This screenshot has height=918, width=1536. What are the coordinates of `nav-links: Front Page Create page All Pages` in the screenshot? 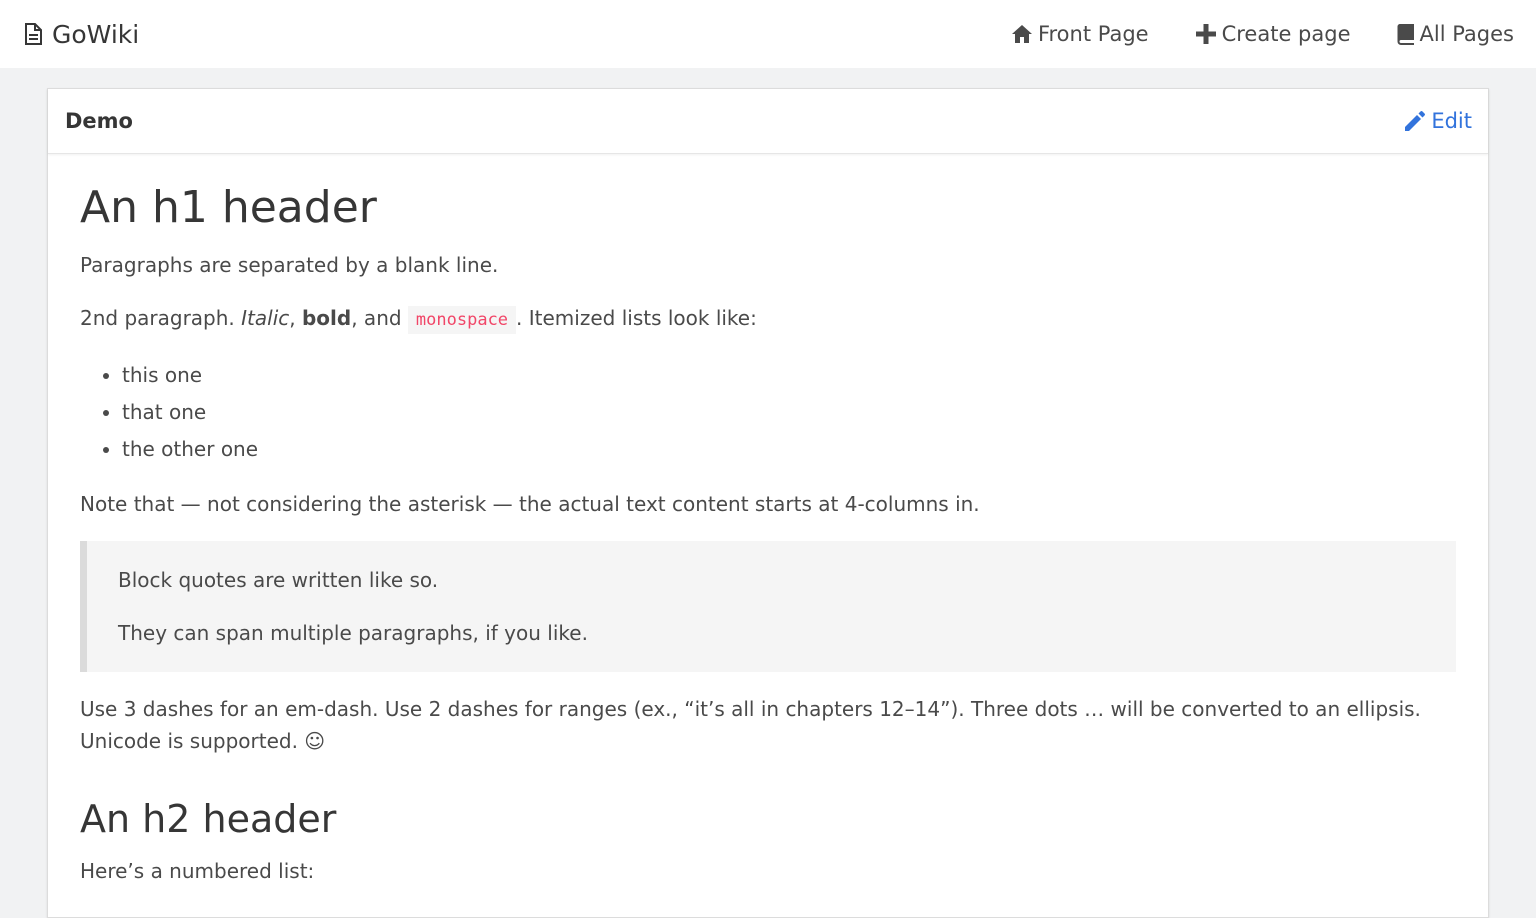 It's located at (1239, 34).